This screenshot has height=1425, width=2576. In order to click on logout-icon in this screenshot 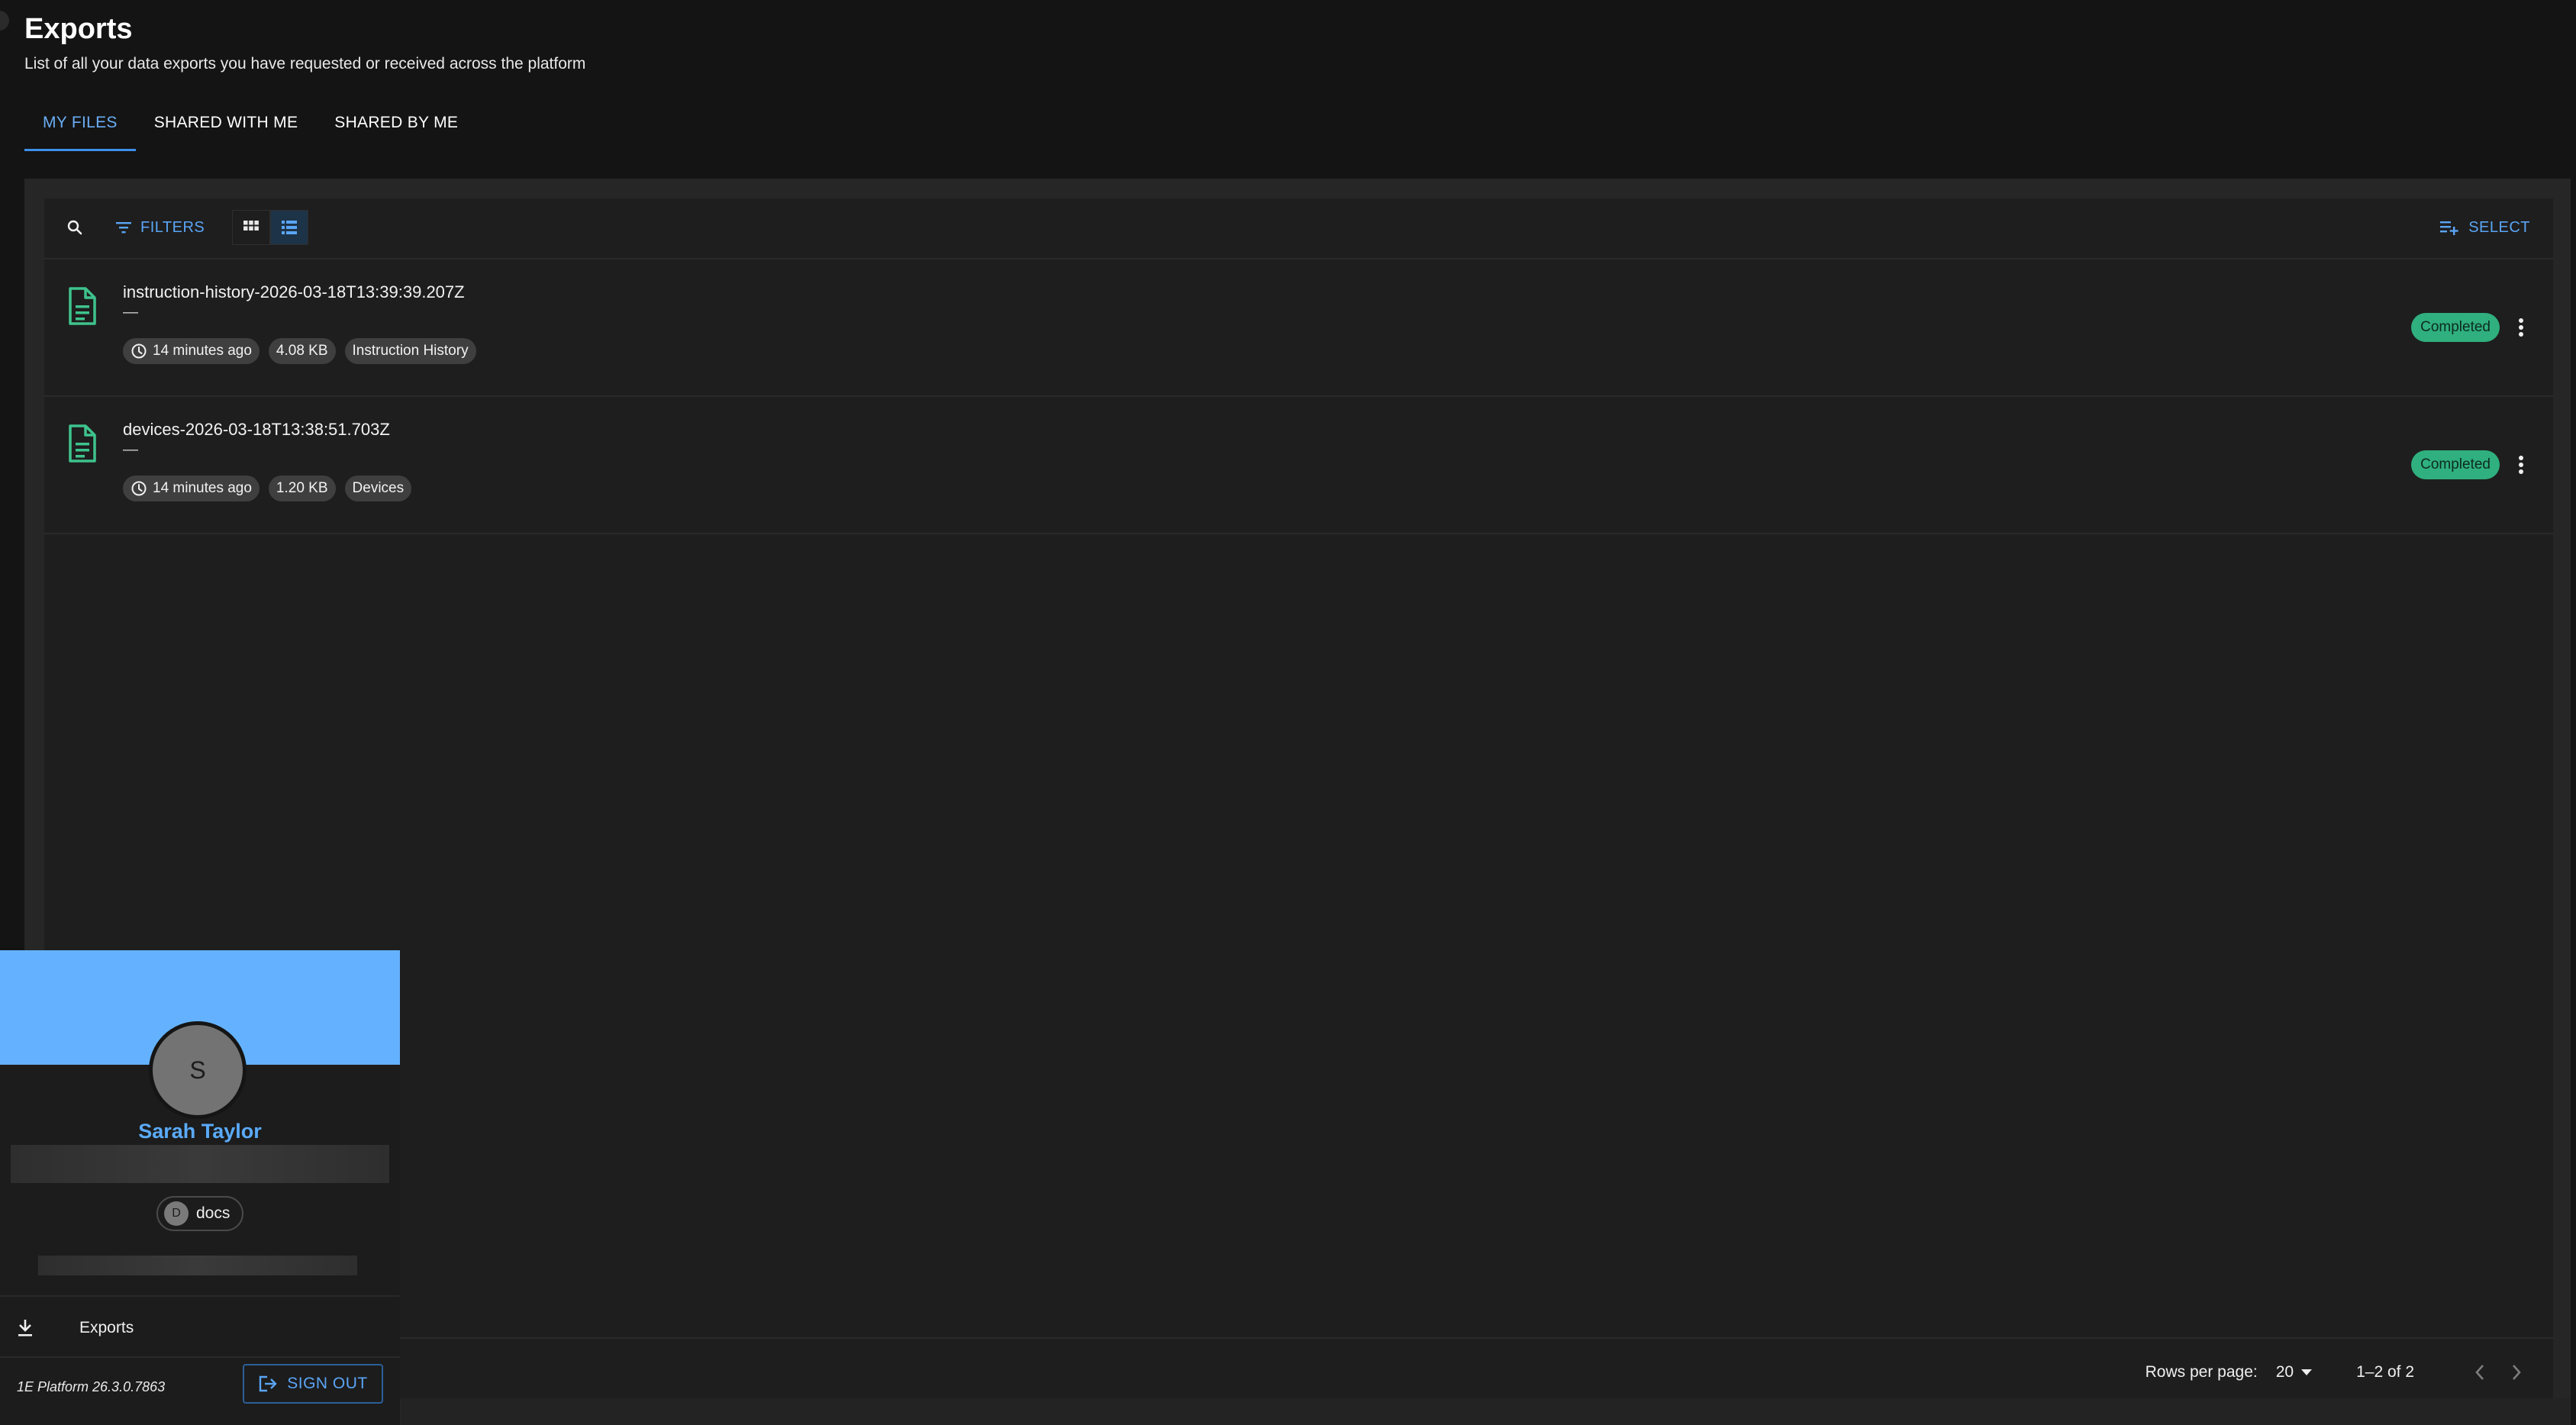, I will do `click(268, 1383)`.